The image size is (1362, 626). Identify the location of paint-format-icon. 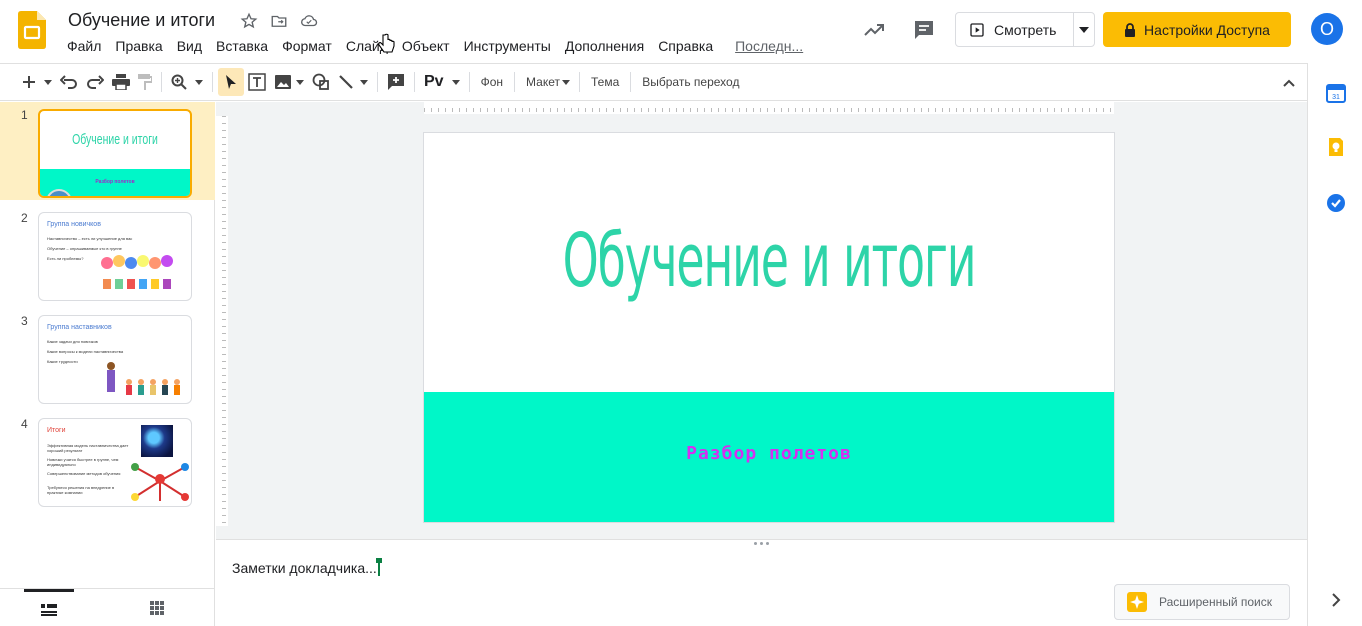
(145, 82).